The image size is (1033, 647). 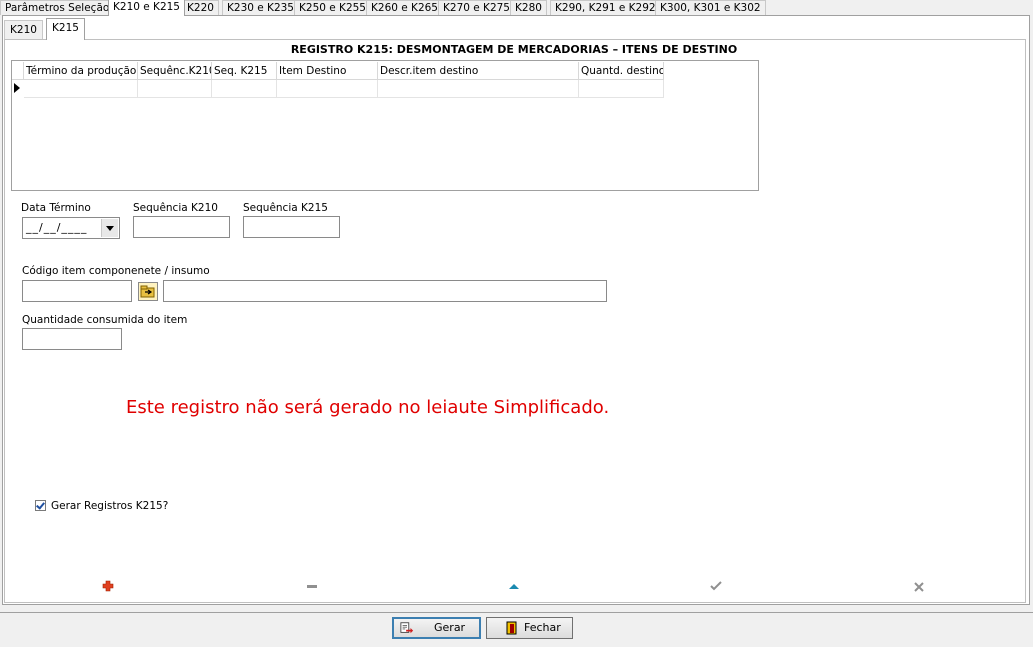 What do you see at coordinates (542, 627) in the screenshot?
I see `fechar-label: Fechar` at bounding box center [542, 627].